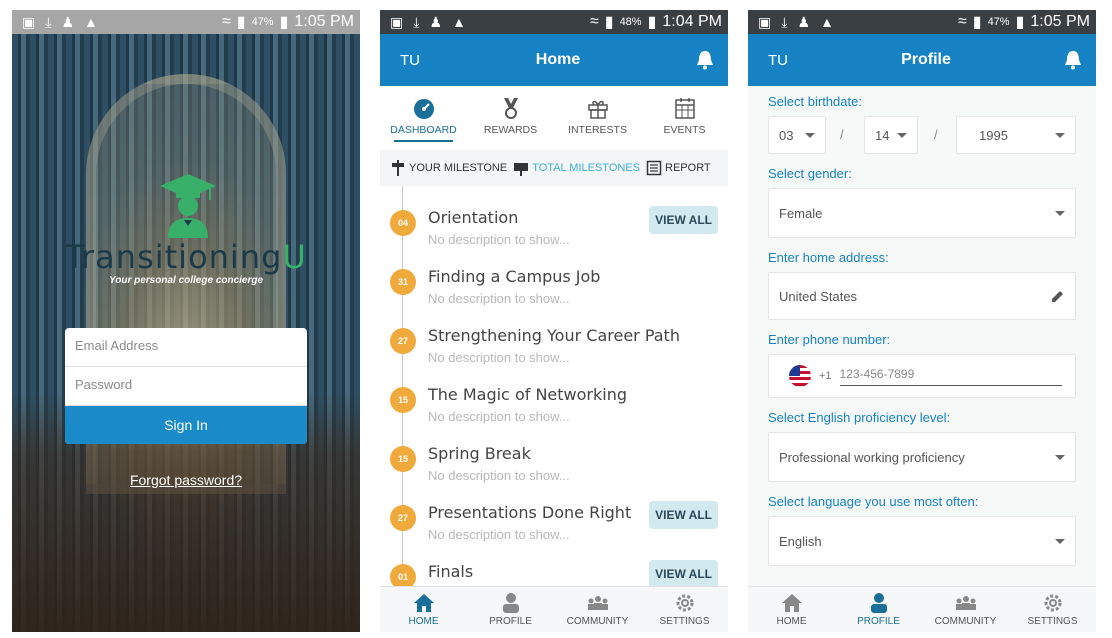 The height and width of the screenshot is (638, 1112). What do you see at coordinates (576, 168) in the screenshot?
I see `filter-total-milestones: TOTAL MILESTONES` at bounding box center [576, 168].